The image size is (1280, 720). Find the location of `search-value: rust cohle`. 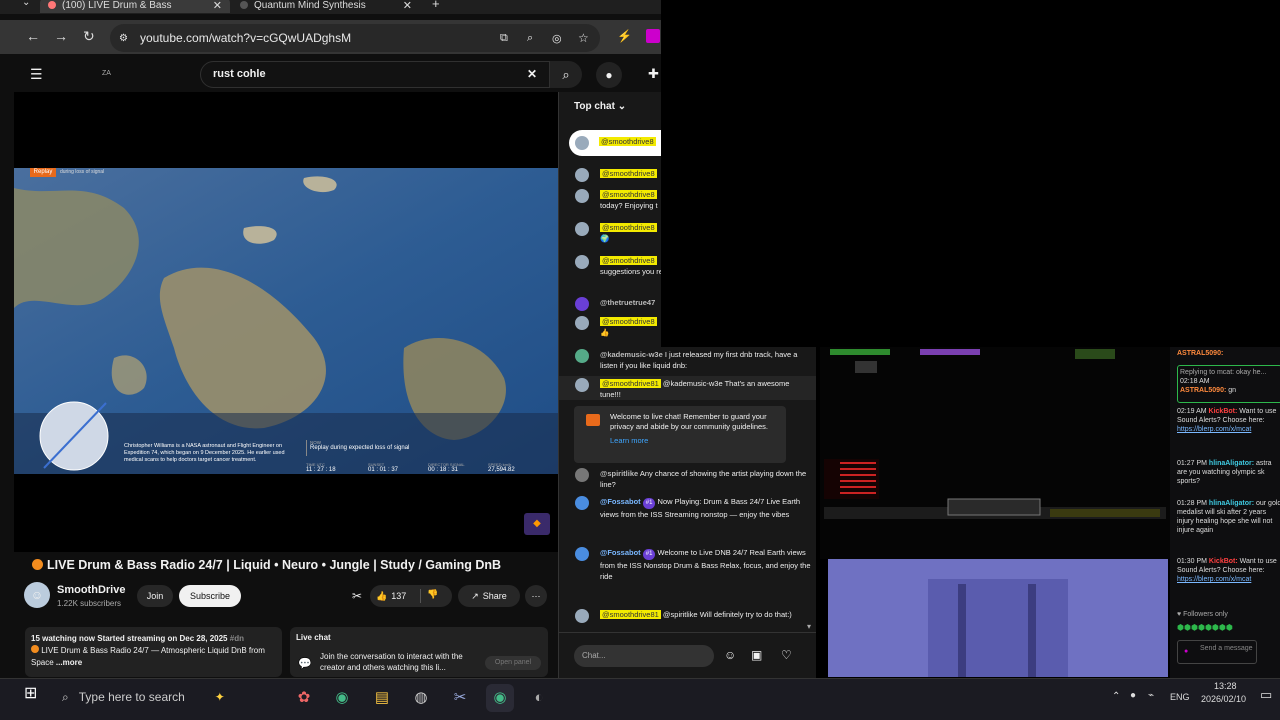

search-value: rust cohle is located at coordinates (239, 74).